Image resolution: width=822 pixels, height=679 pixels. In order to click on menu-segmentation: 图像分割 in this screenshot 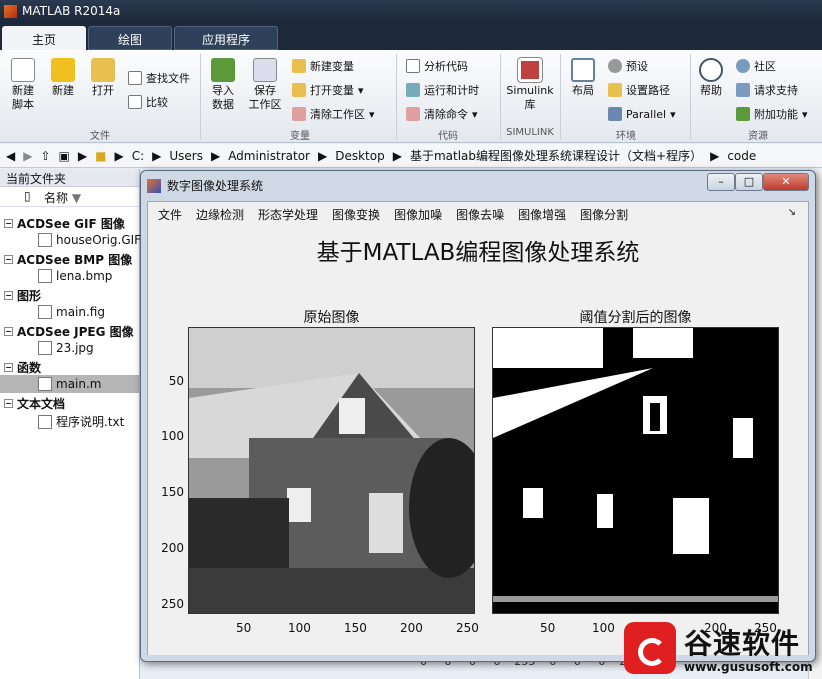, I will do `click(604, 214)`.